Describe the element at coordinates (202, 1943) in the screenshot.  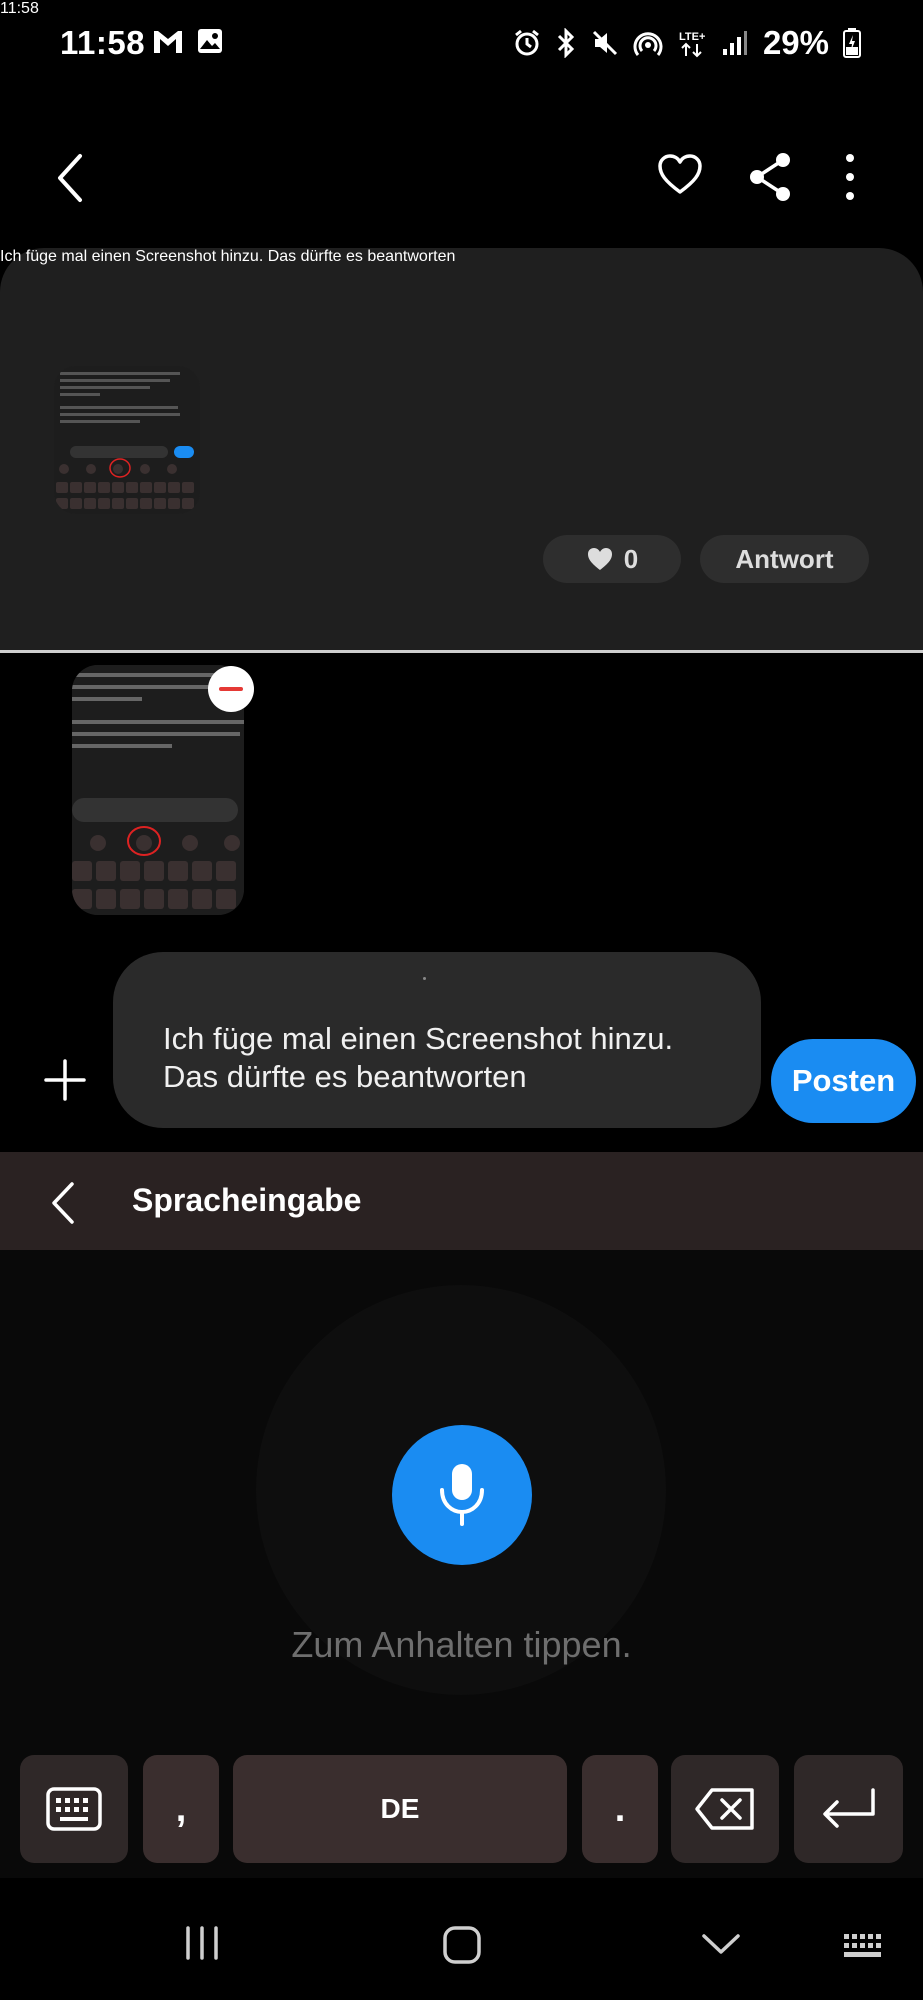
I see `recent-apps-icon` at that location.